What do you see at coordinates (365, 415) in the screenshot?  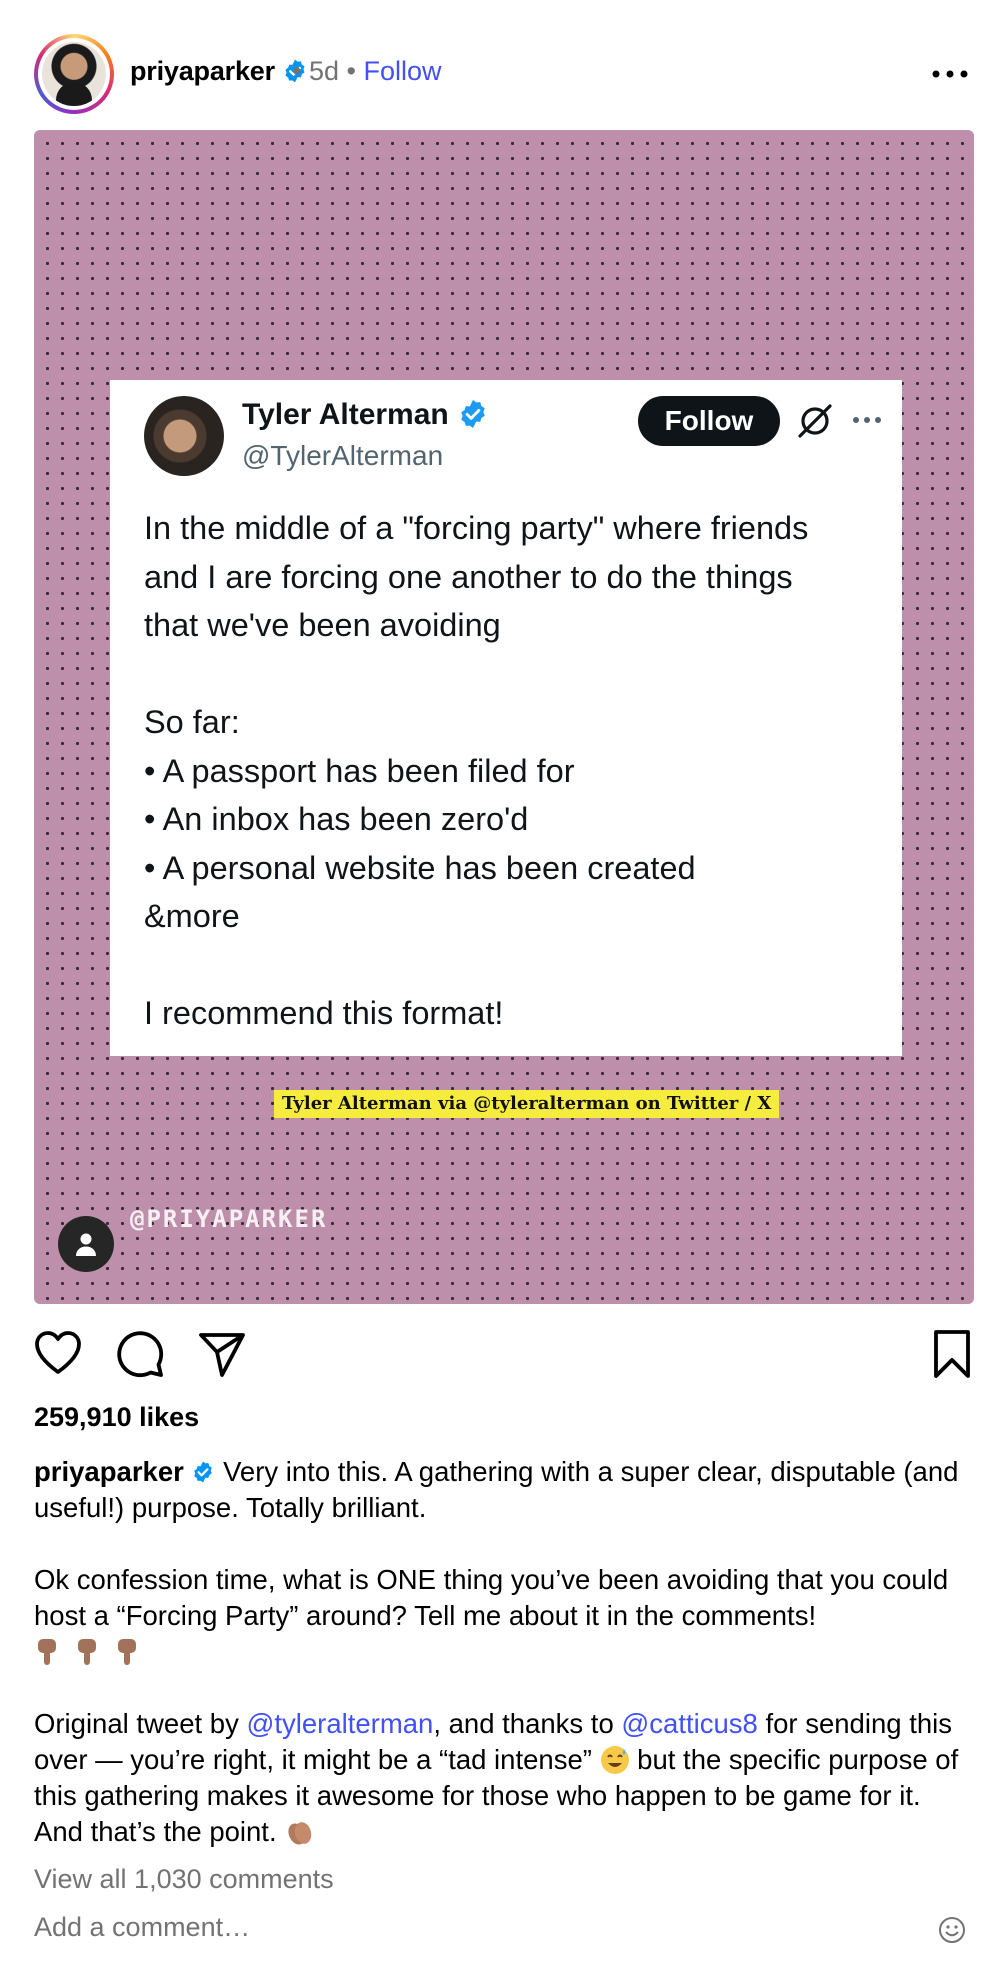 I see `tweet-author-name: Tyler Alterman` at bounding box center [365, 415].